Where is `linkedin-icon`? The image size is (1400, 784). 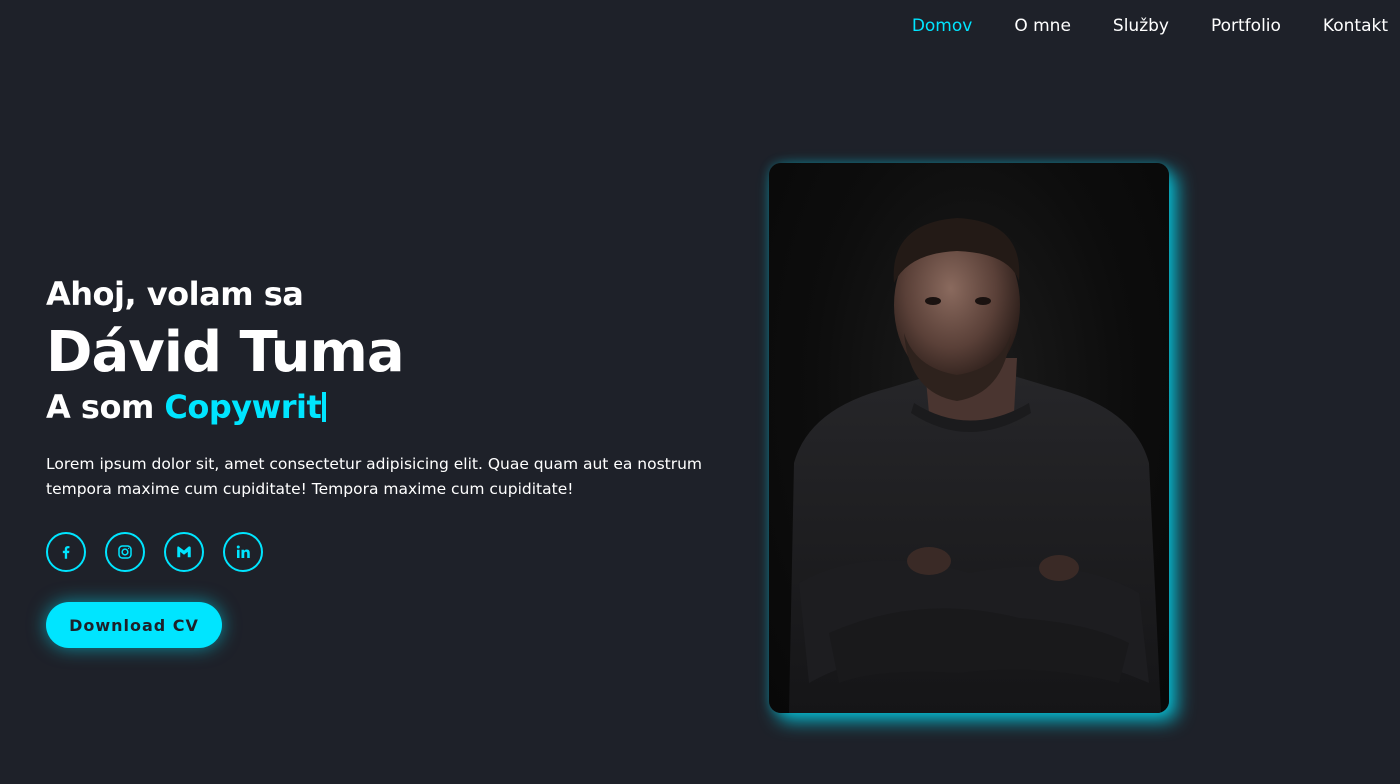 linkedin-icon is located at coordinates (243, 552).